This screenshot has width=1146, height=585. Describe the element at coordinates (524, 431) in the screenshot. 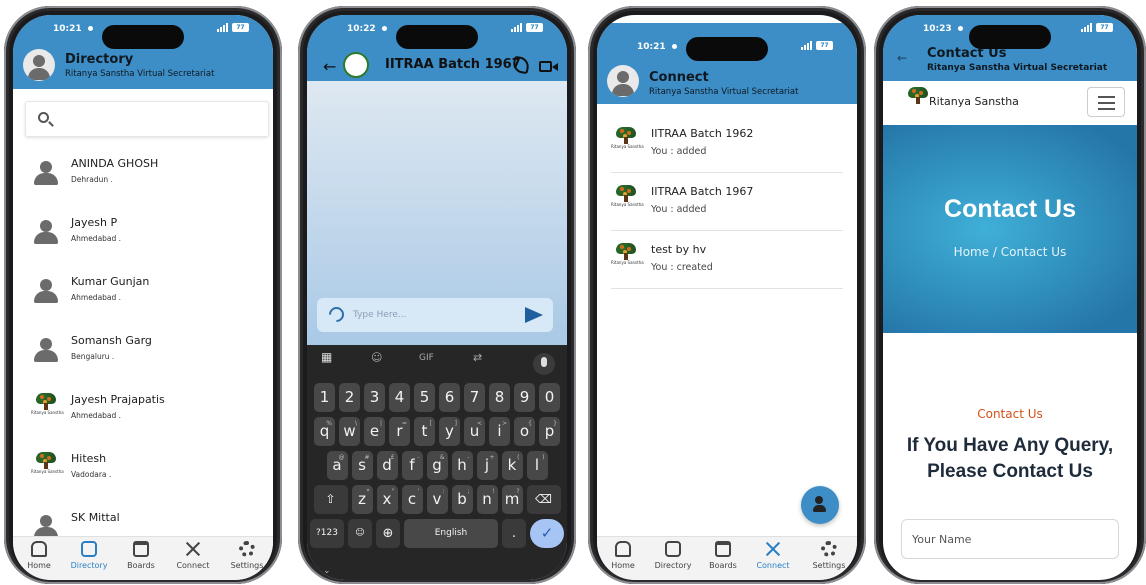

I see `key-o: o{` at that location.